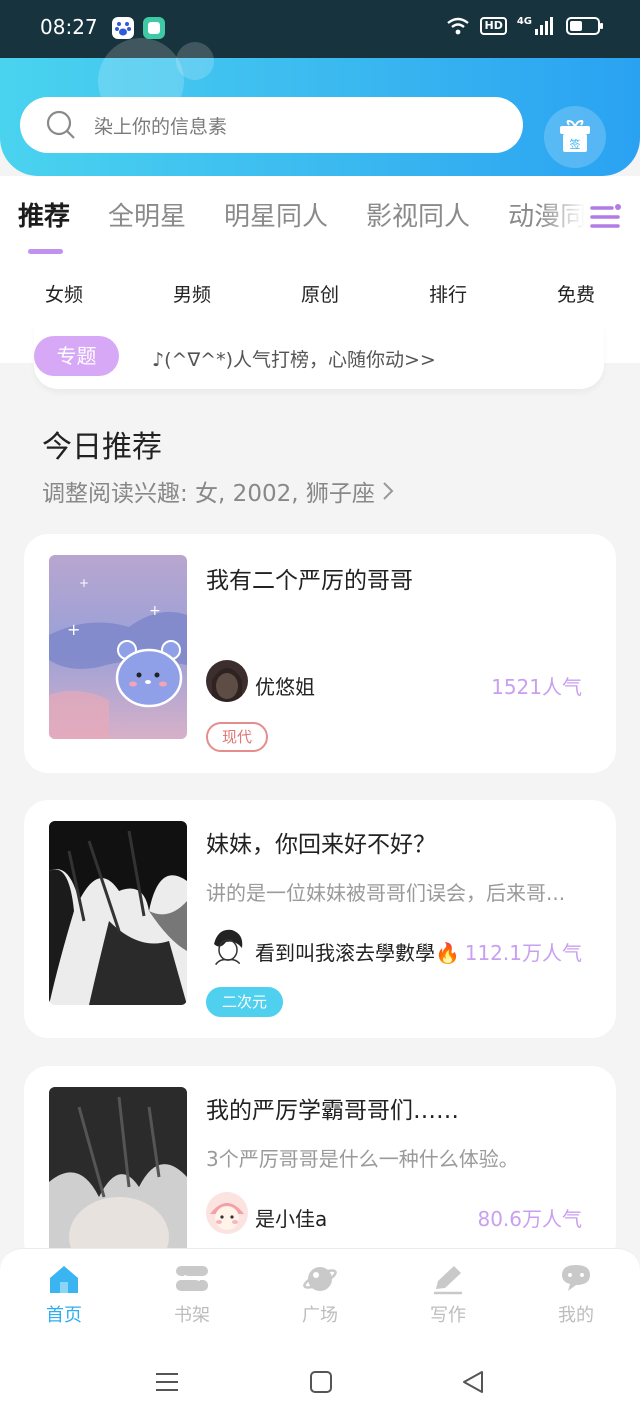  I want to click on network-label: 4G, so click(524, 21).